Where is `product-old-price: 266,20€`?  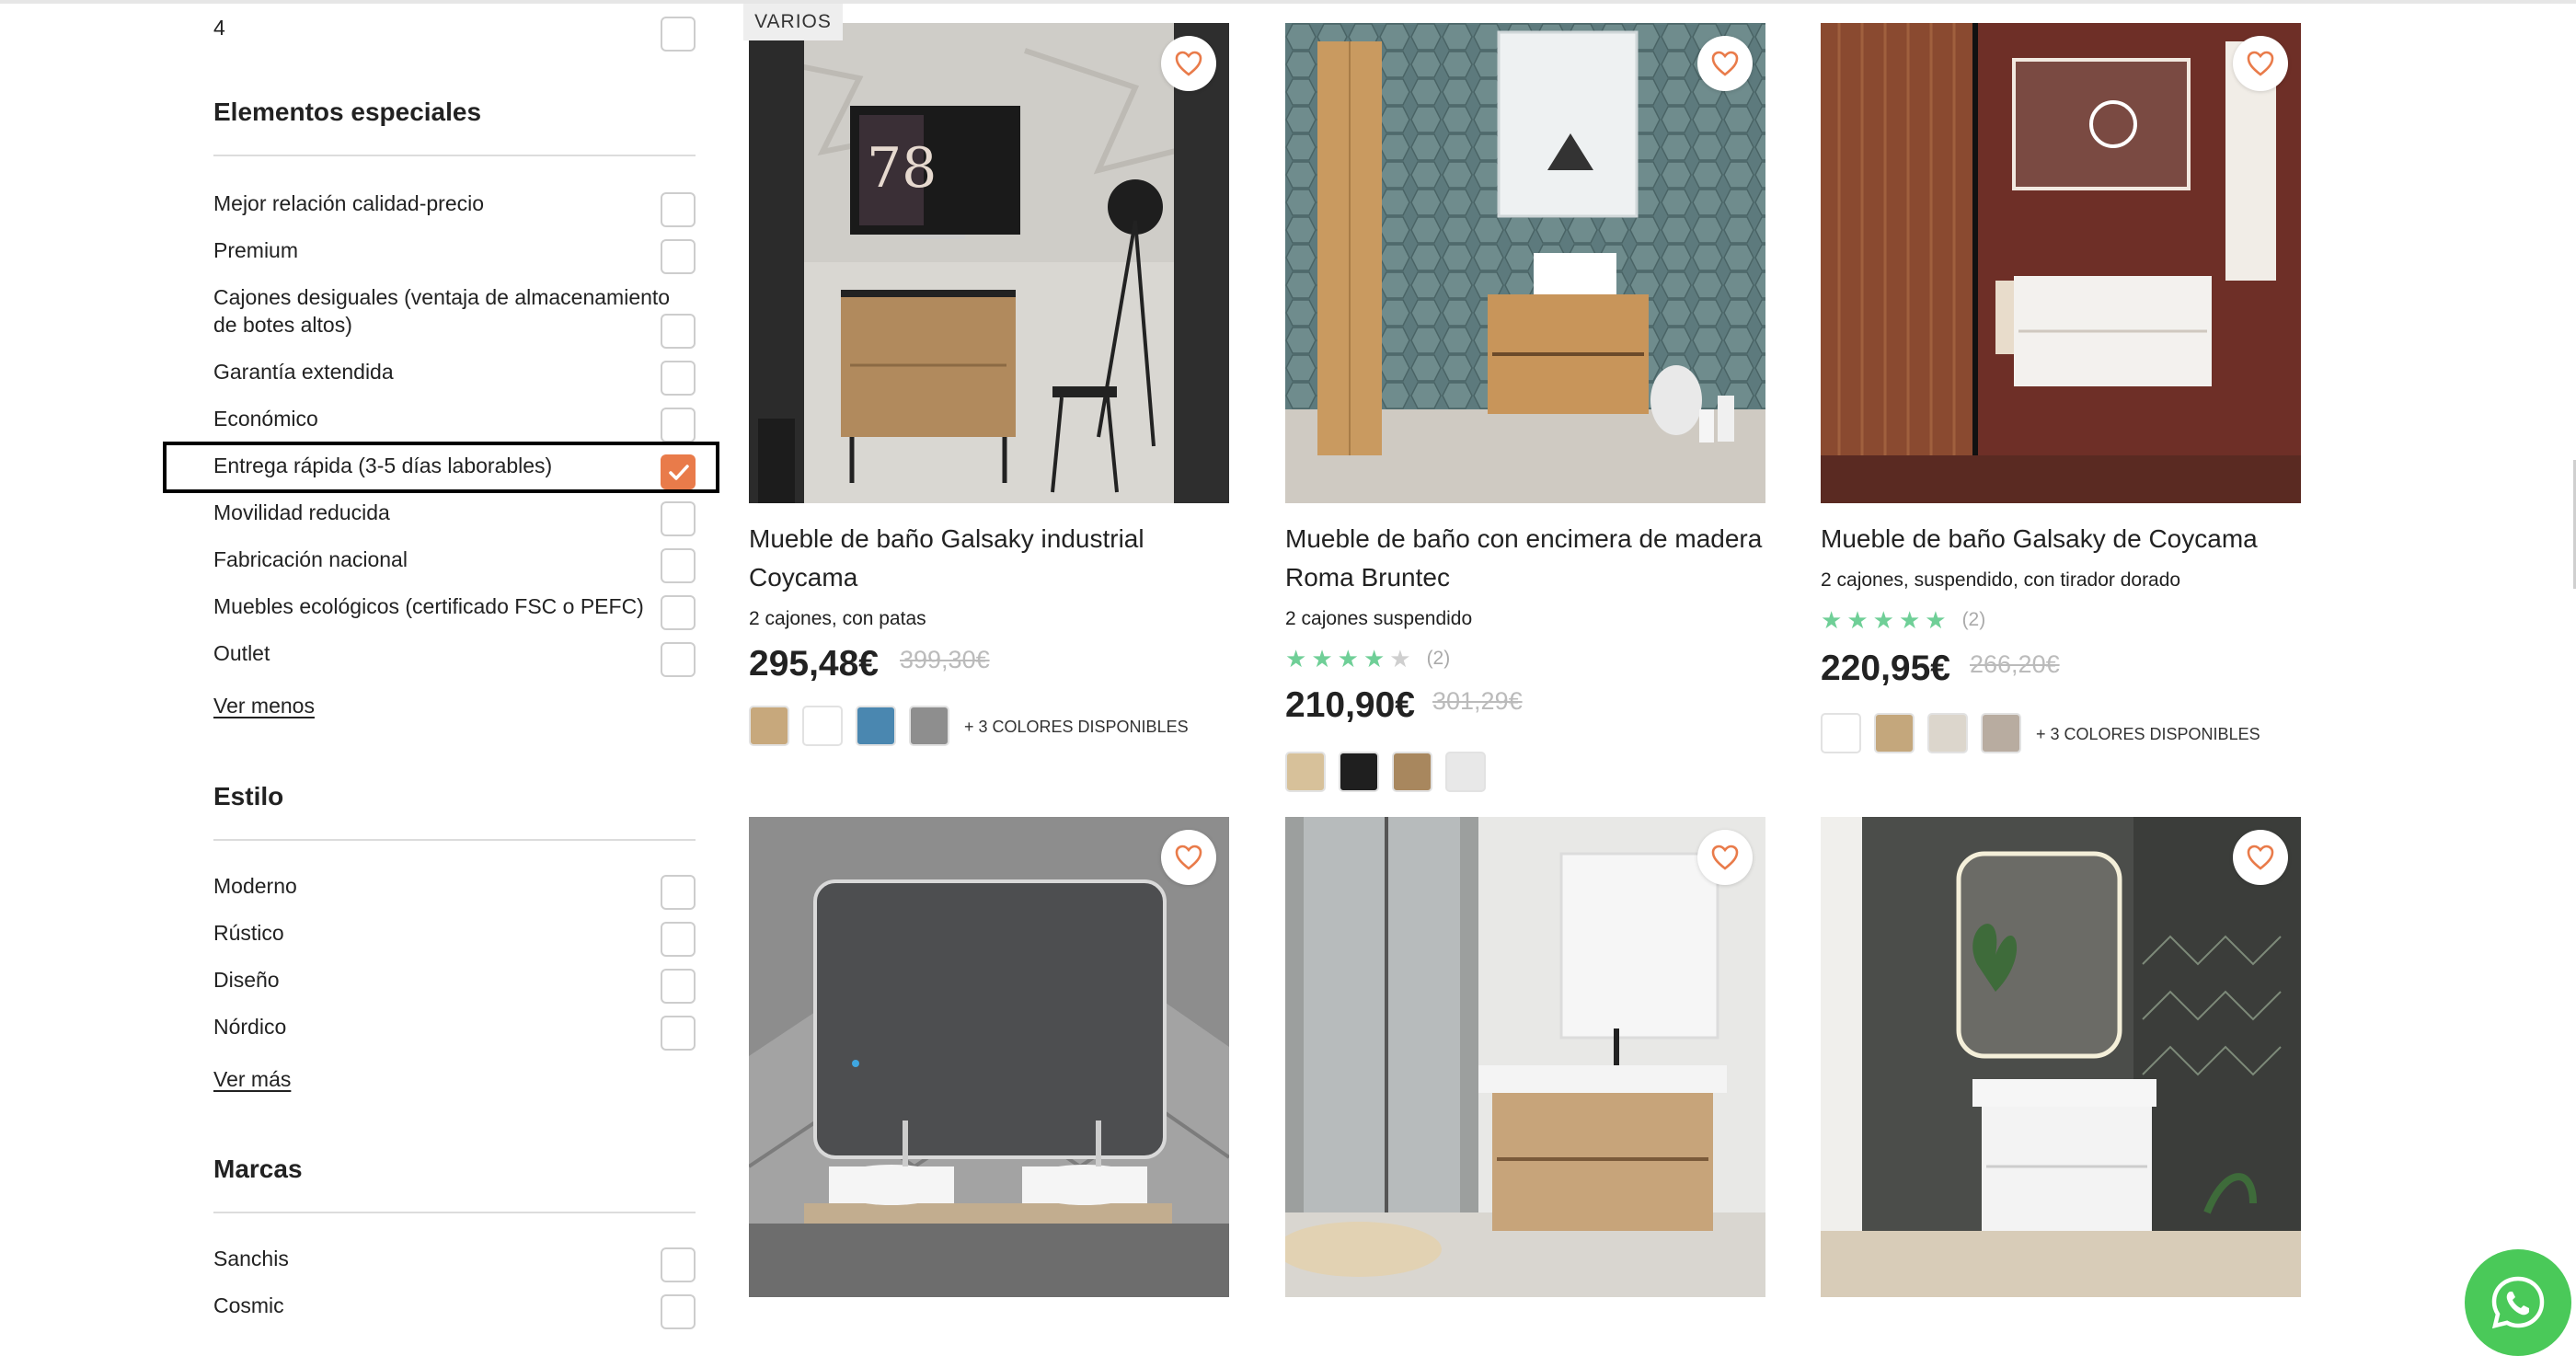
product-old-price: 266,20€ is located at coordinates (2015, 664).